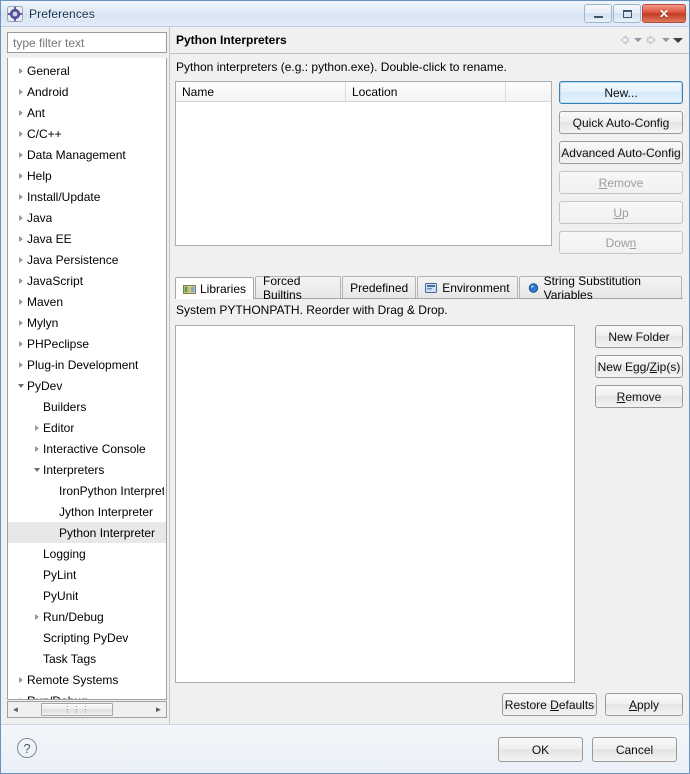  I want to click on tree-item-pylint: PyLint, so click(87, 574).